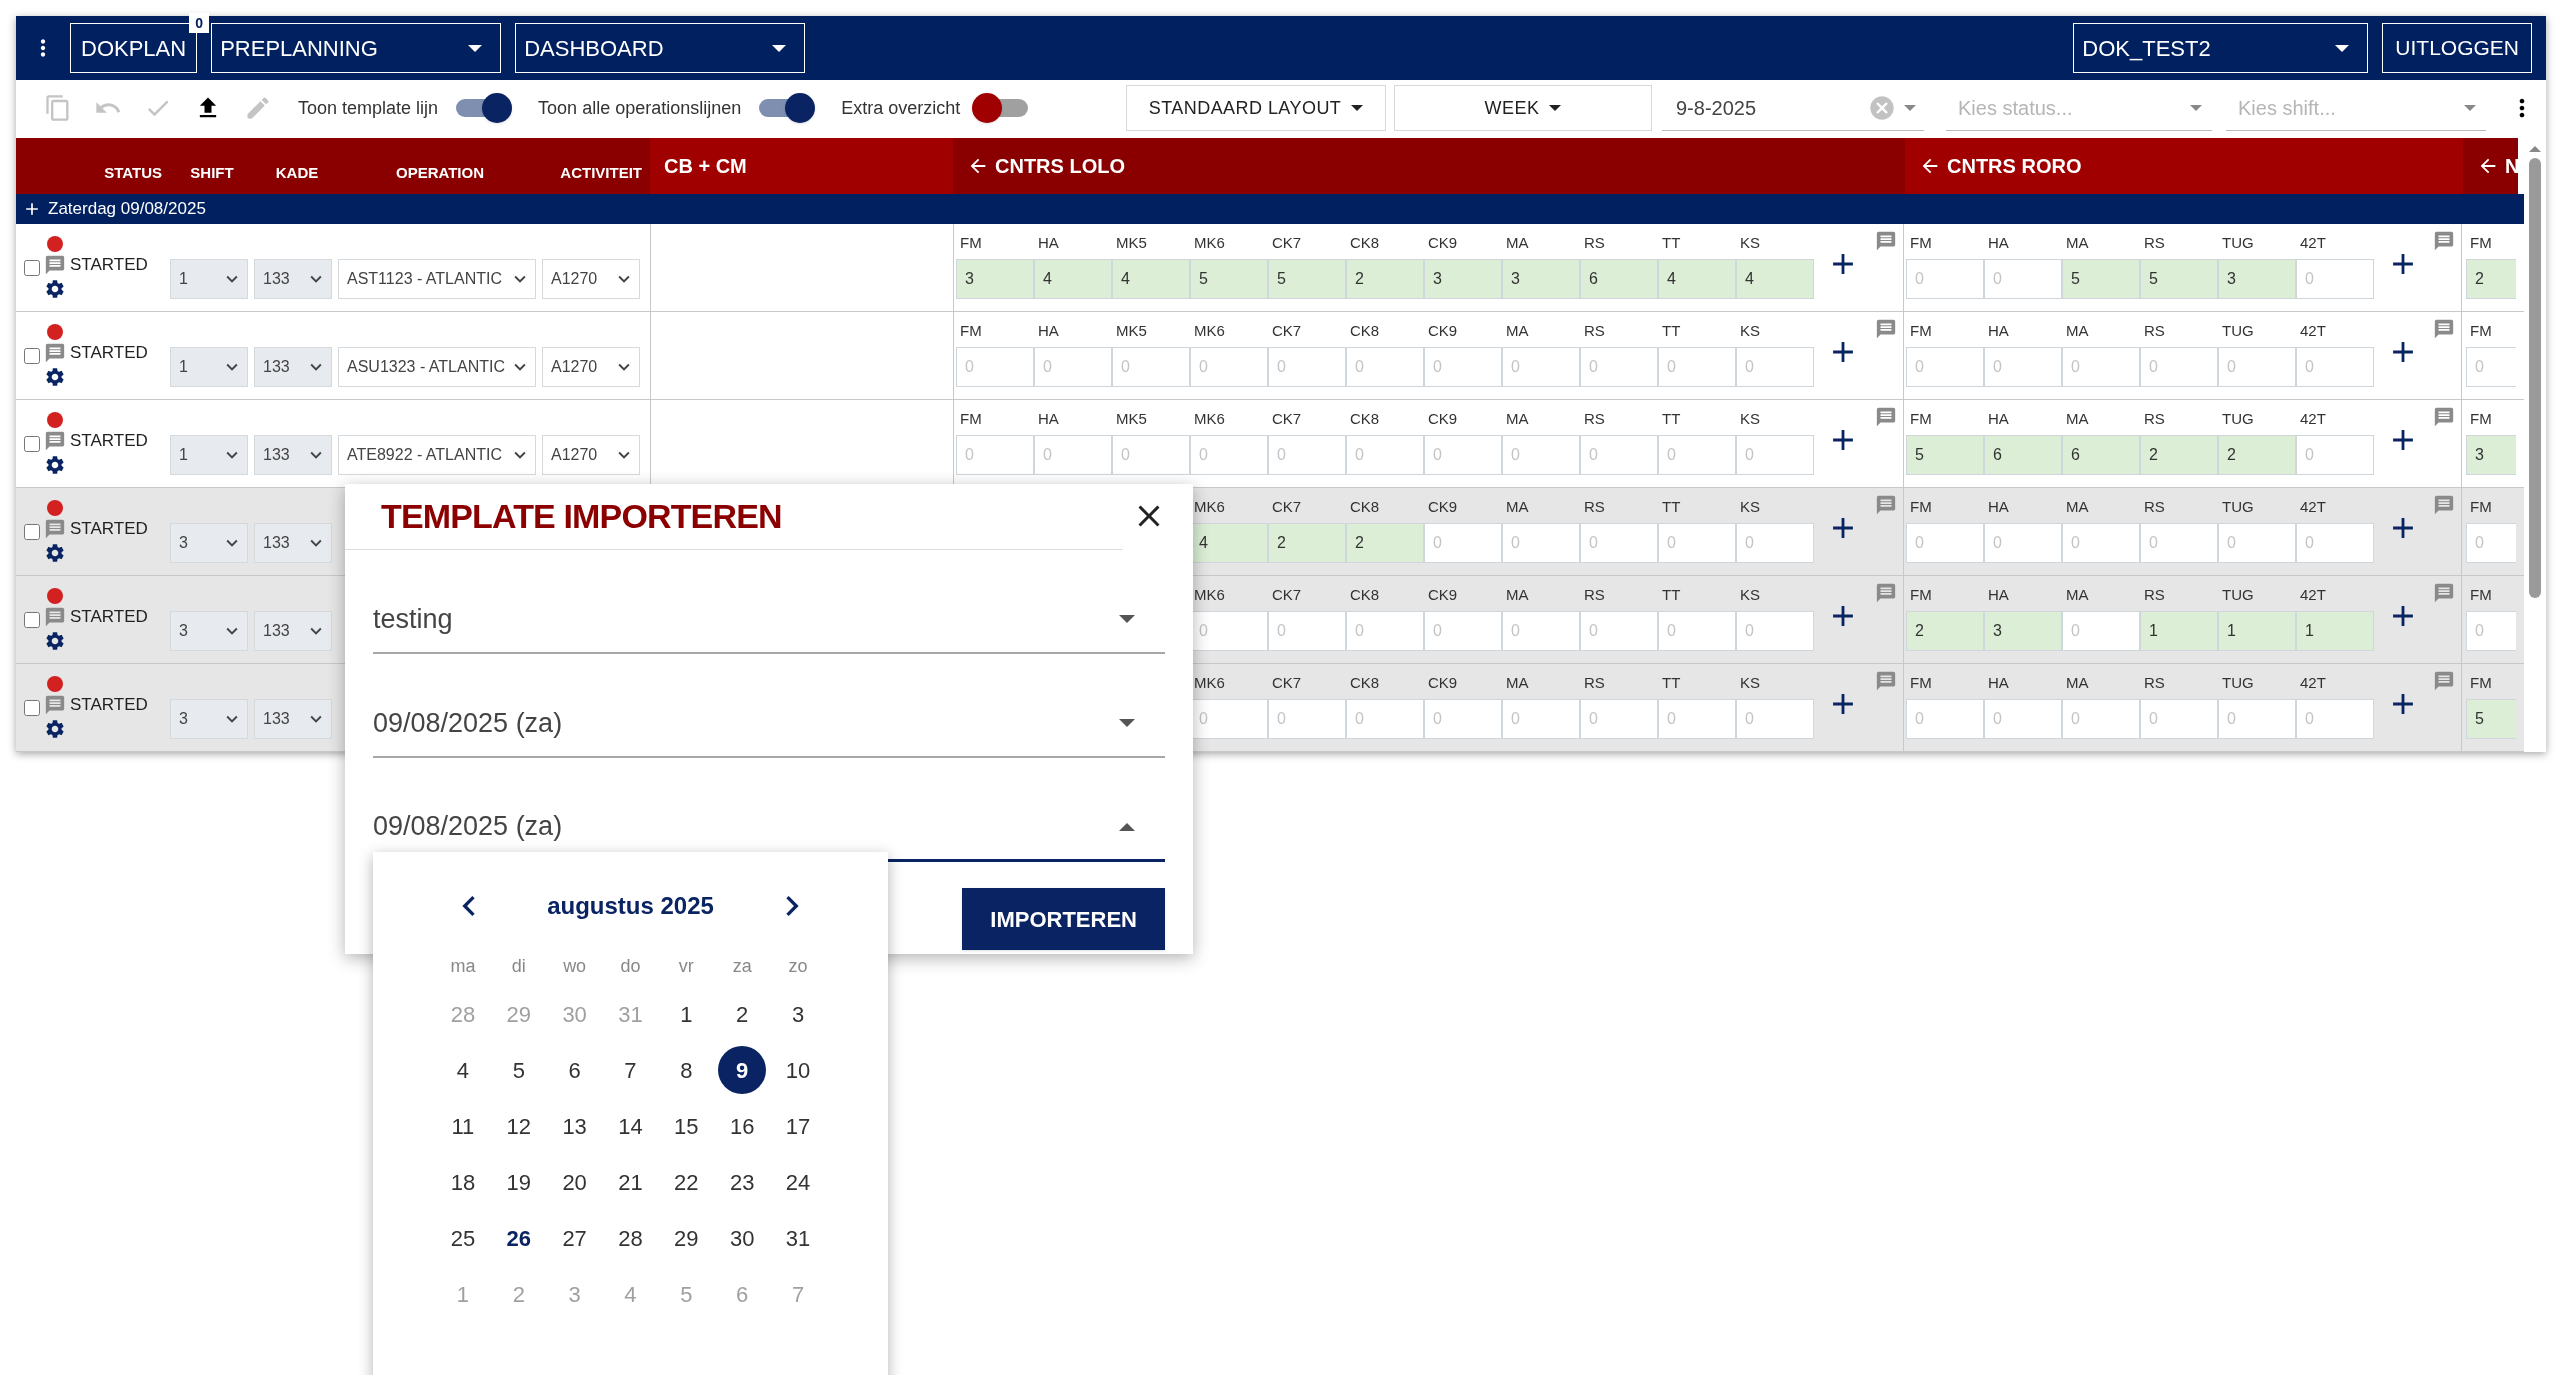  Describe the element at coordinates (769, 724) in the screenshot. I see `select-field: 09/08/2025 (za)` at that location.